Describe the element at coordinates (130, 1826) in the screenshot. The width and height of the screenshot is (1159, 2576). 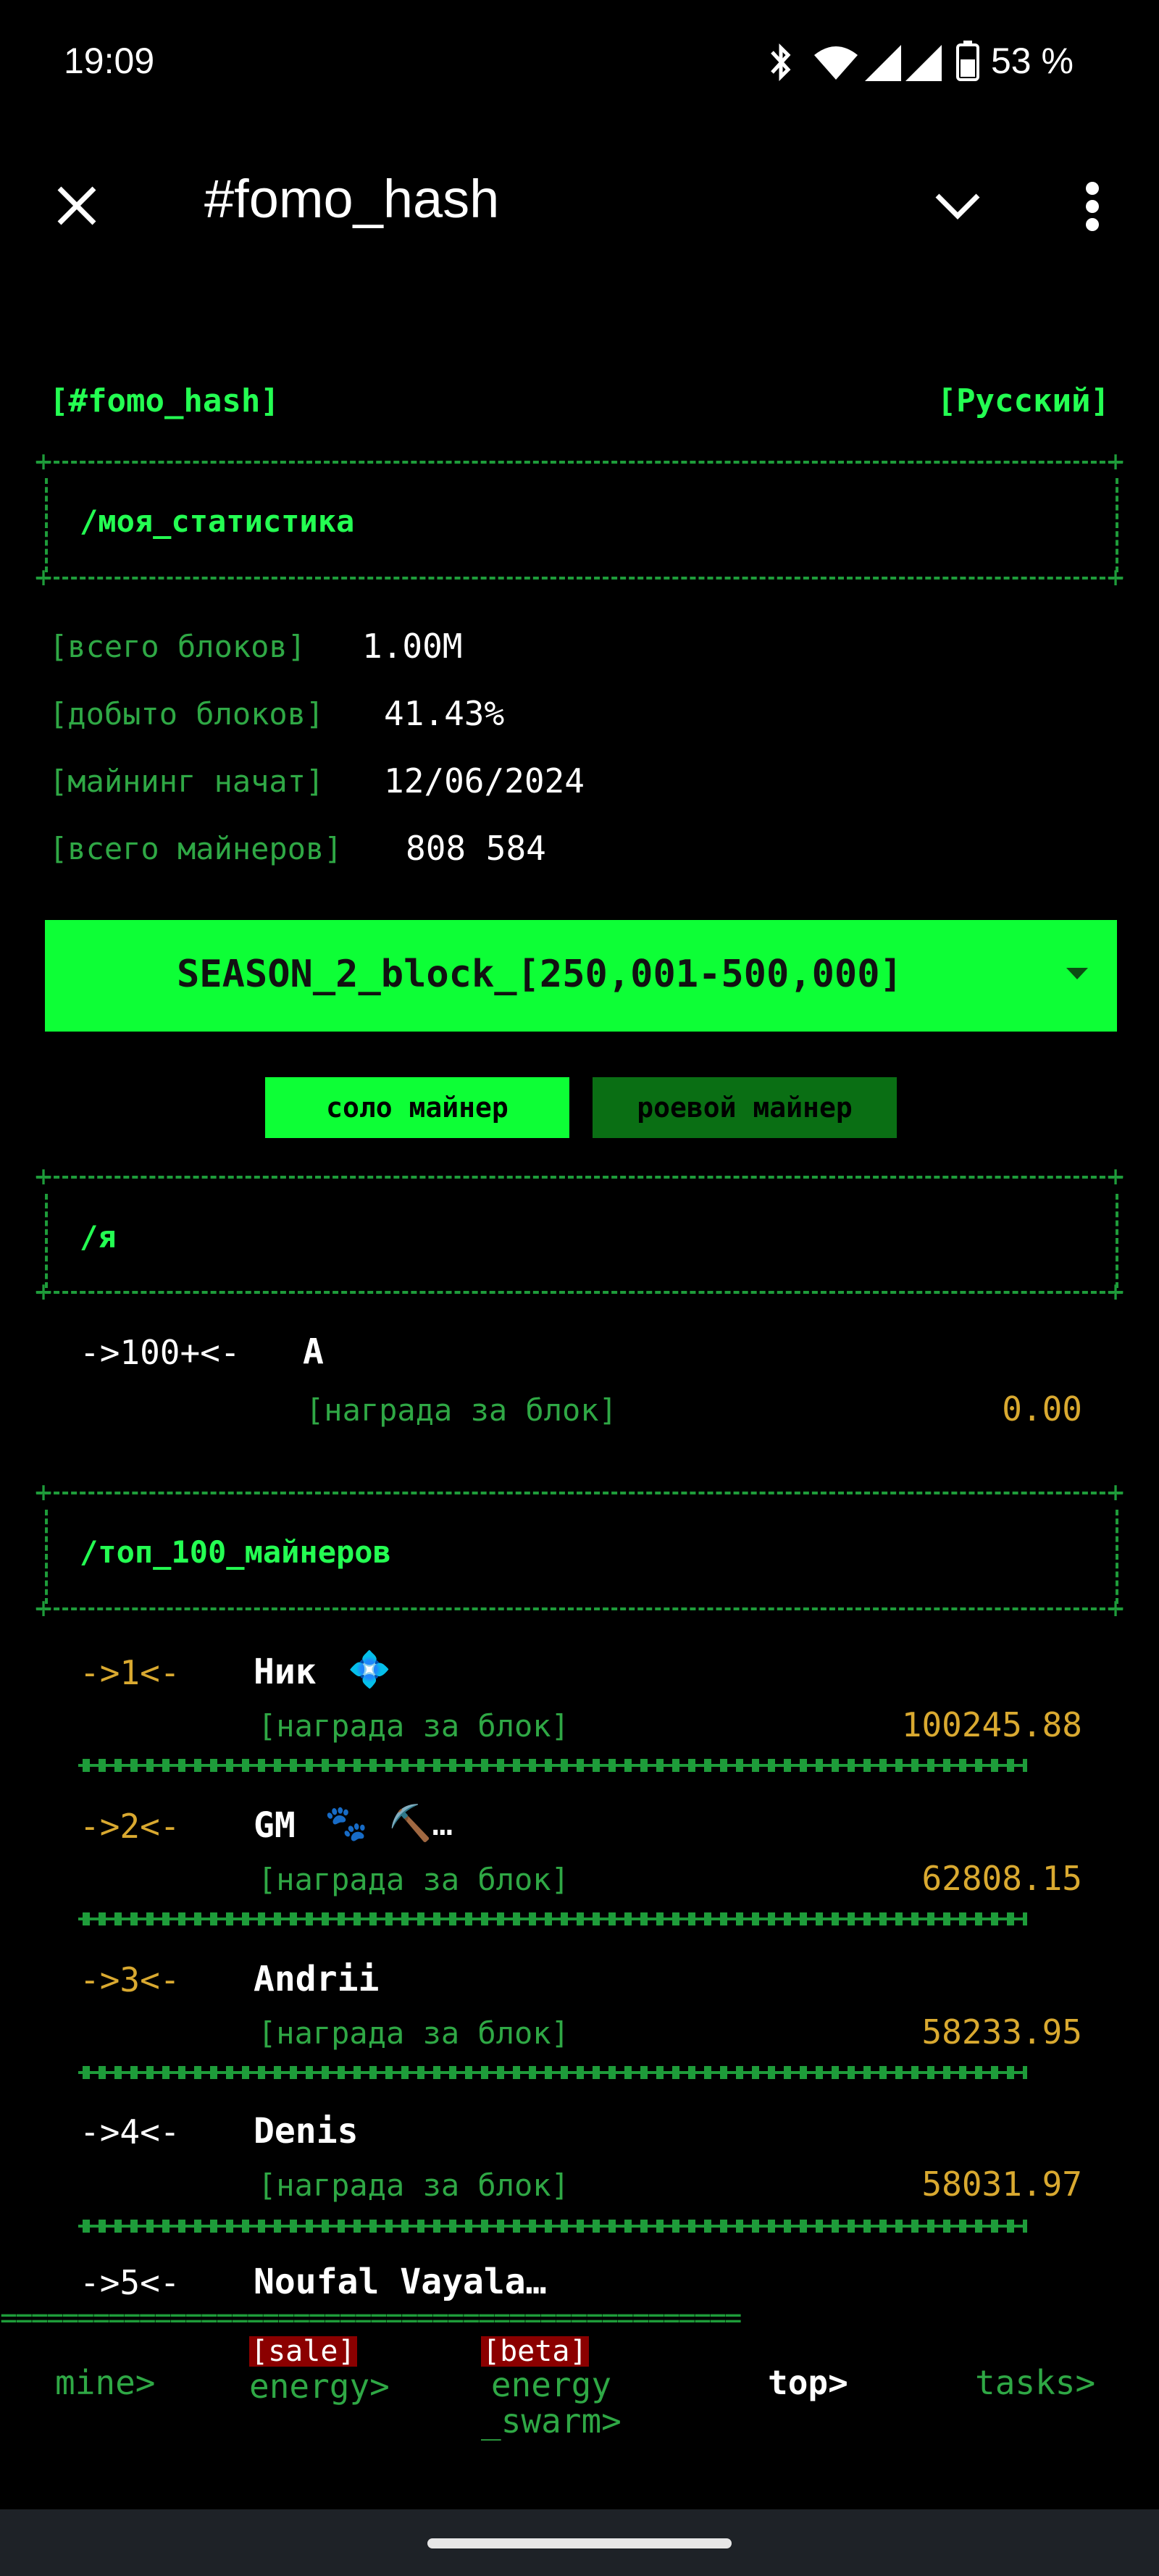
I see `miner-rank: ->2<-` at that location.